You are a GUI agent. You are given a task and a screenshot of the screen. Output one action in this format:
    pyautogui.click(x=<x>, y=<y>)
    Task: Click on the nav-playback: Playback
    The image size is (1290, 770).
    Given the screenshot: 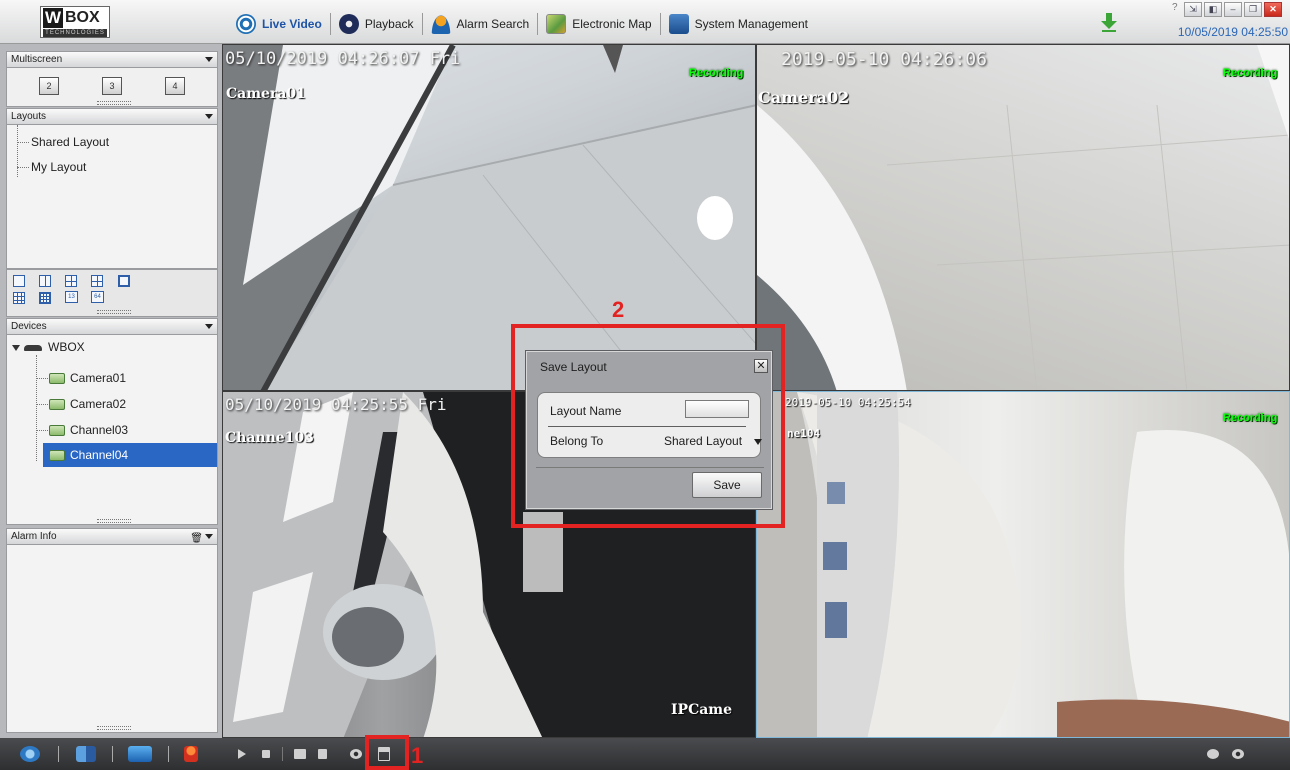 What is the action you would take?
    pyautogui.click(x=376, y=24)
    